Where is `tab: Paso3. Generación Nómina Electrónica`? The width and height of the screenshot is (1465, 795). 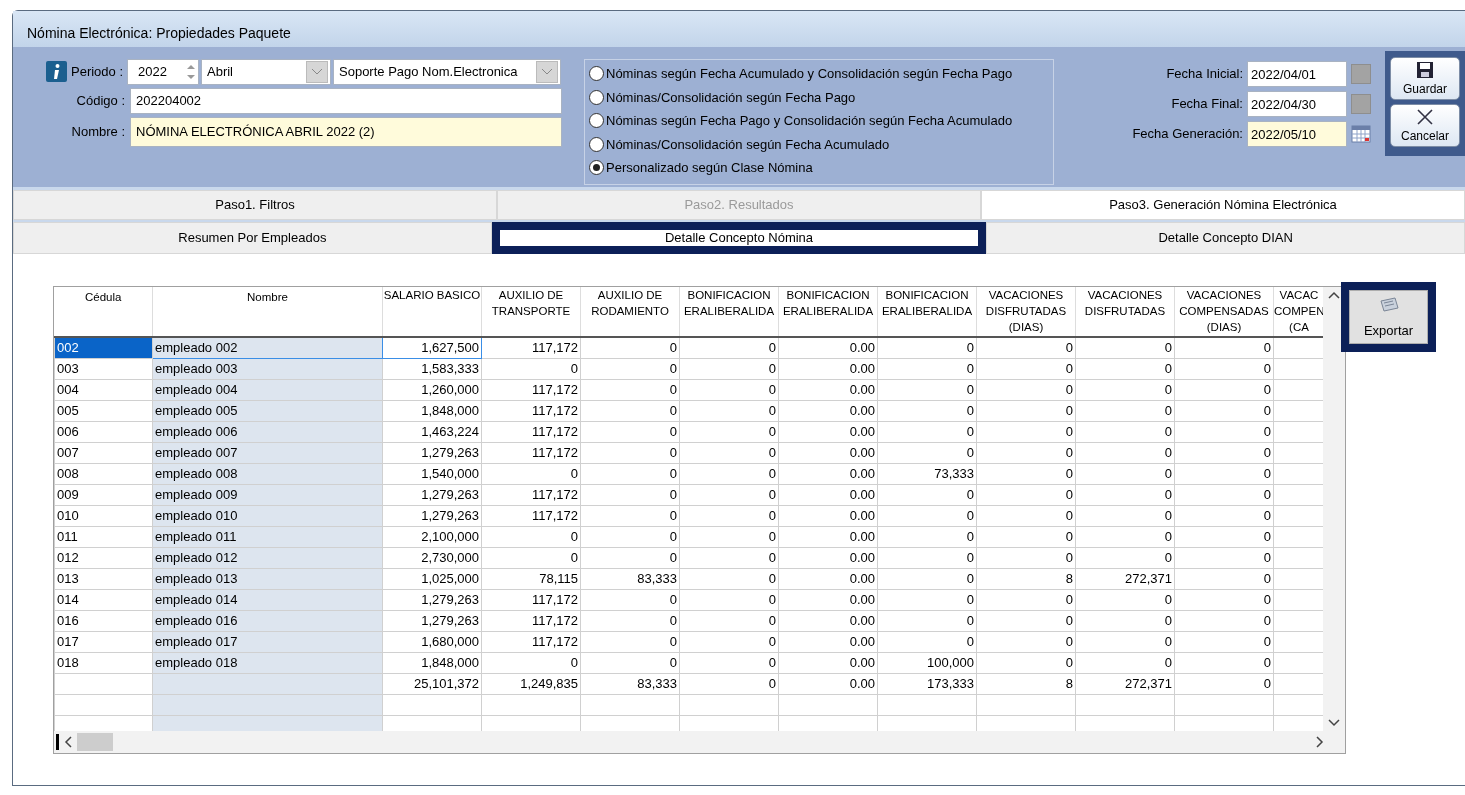
tab: Paso3. Generación Nómina Electrónica is located at coordinates (1223, 205).